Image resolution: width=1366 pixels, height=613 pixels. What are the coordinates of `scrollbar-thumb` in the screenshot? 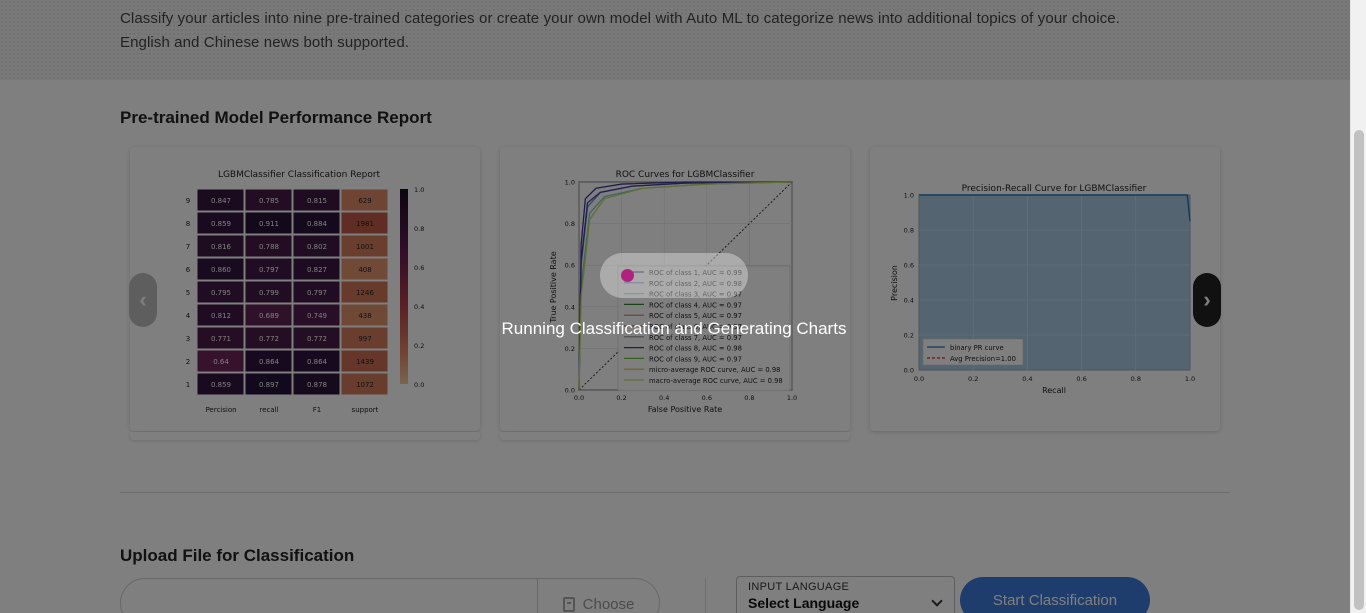 It's located at (1359, 370).